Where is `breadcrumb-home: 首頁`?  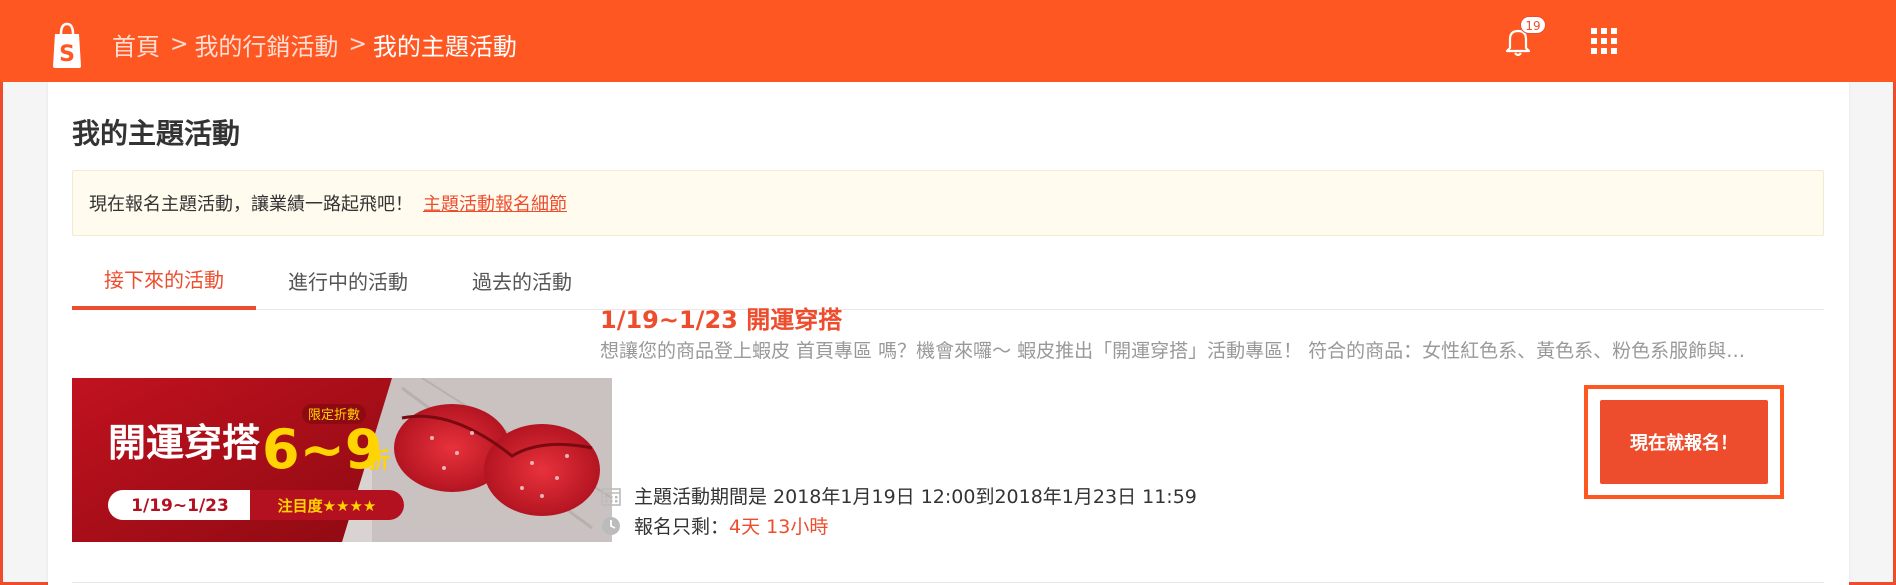
breadcrumb-home: 首頁 is located at coordinates (136, 44).